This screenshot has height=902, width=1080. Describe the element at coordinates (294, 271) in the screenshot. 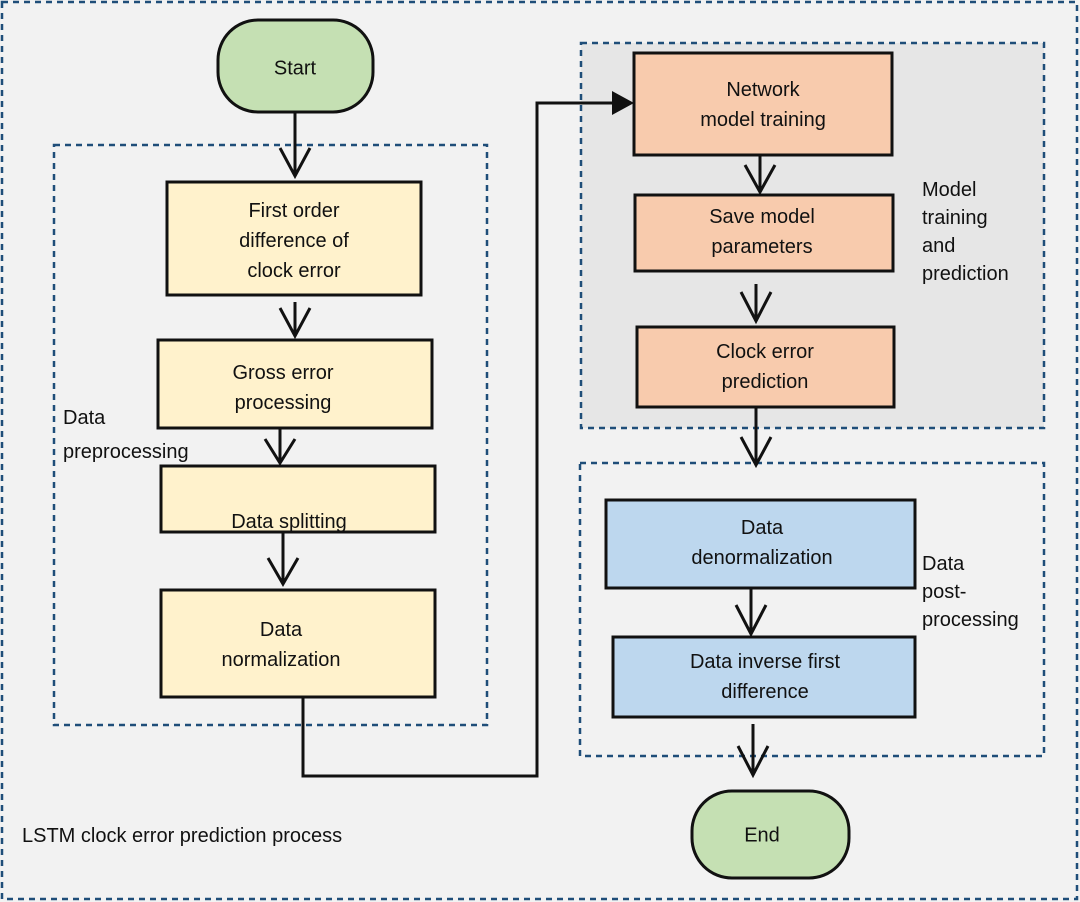

I see `step-text-line: clock error` at that location.